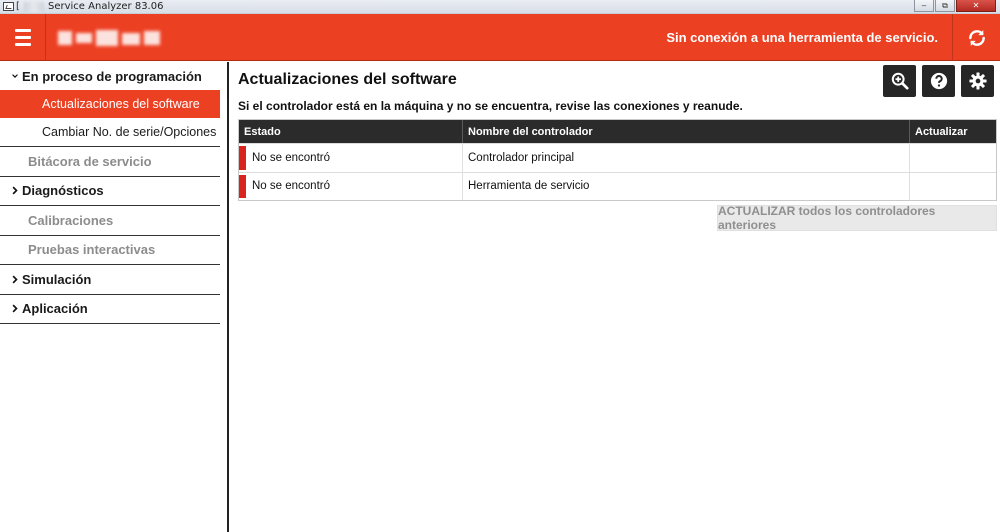 This screenshot has width=1000, height=532. I want to click on title-obscured, so click(34, 7).